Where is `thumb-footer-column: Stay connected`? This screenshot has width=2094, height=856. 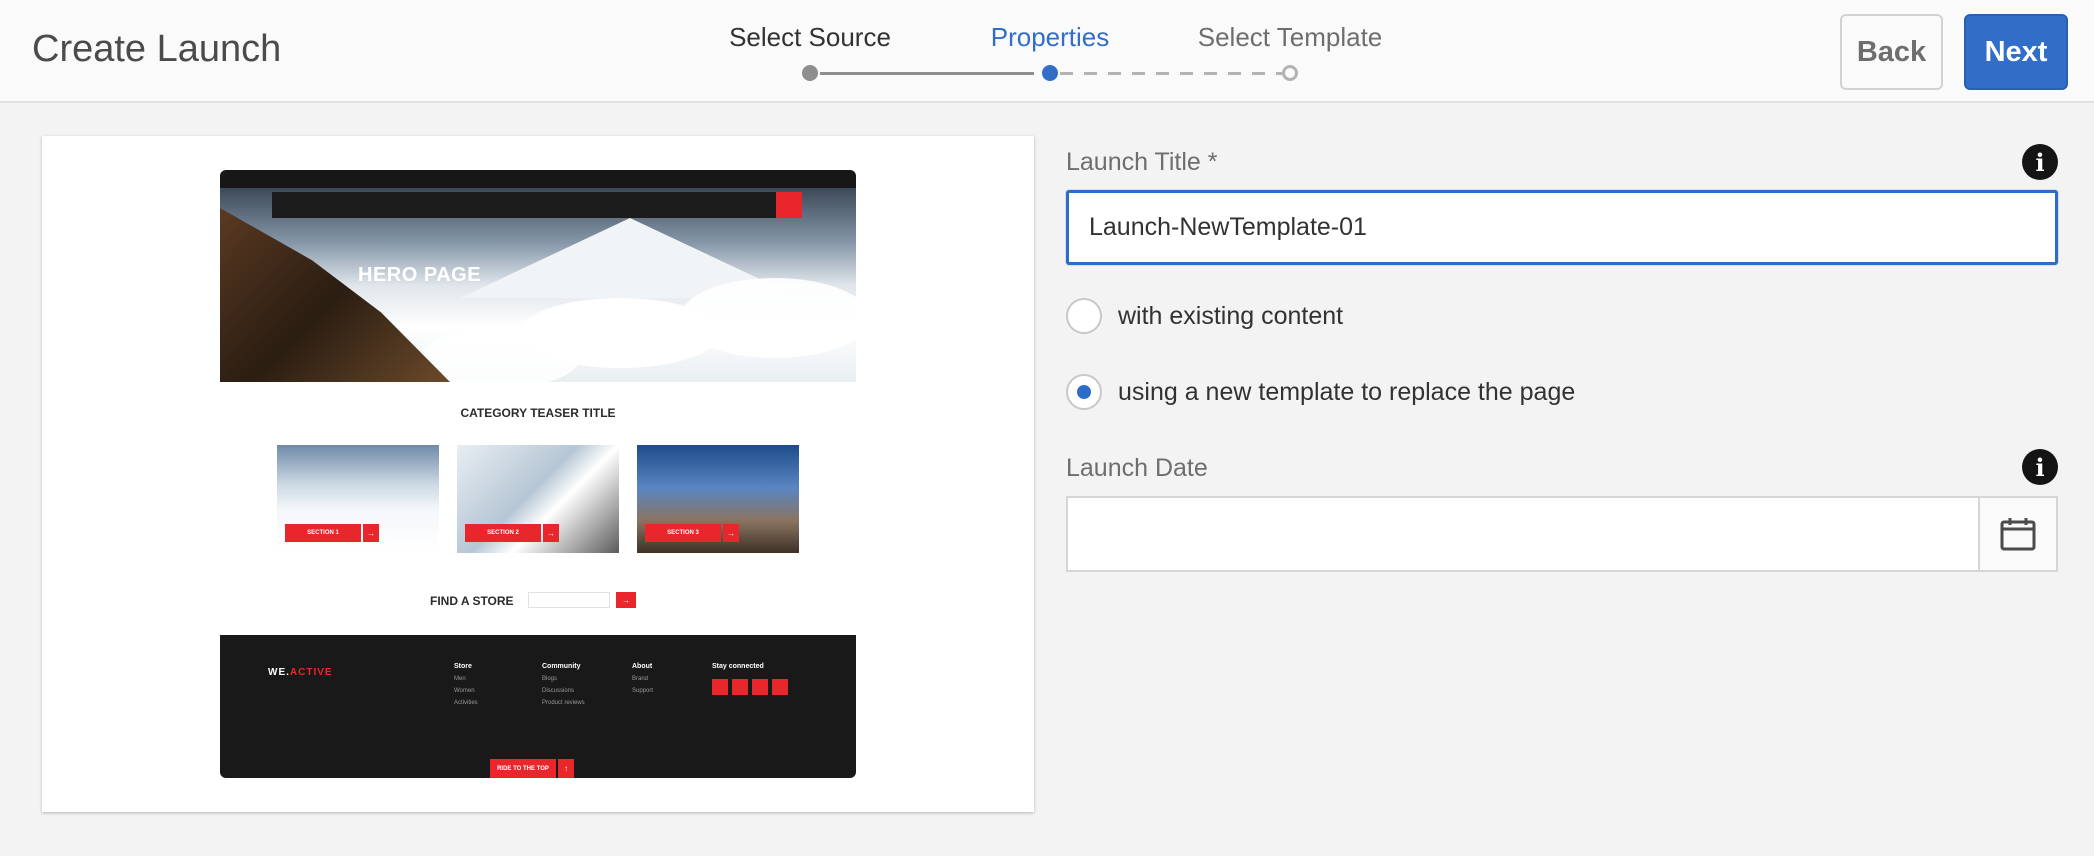
thumb-footer-column: Stay connected is located at coordinates (738, 666).